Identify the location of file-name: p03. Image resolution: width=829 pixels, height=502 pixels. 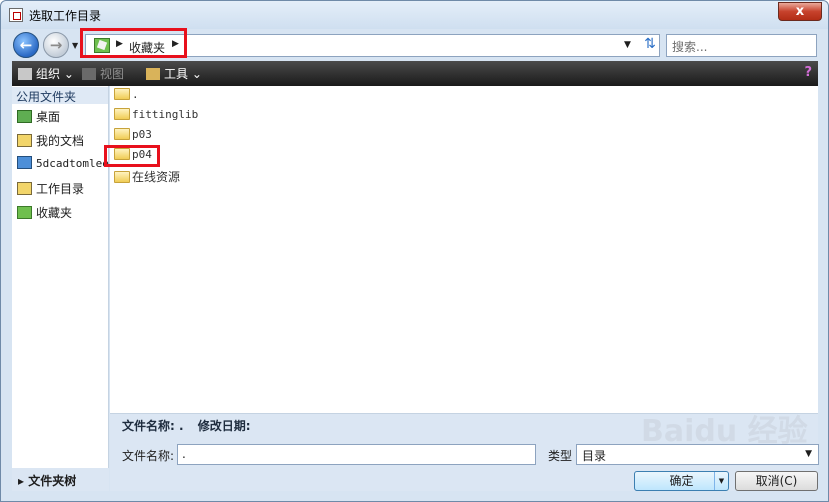
(142, 134).